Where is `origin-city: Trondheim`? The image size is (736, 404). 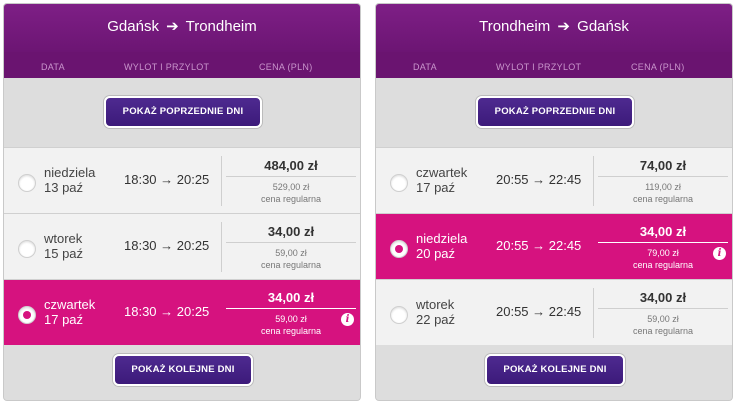
origin-city: Trondheim is located at coordinates (515, 26).